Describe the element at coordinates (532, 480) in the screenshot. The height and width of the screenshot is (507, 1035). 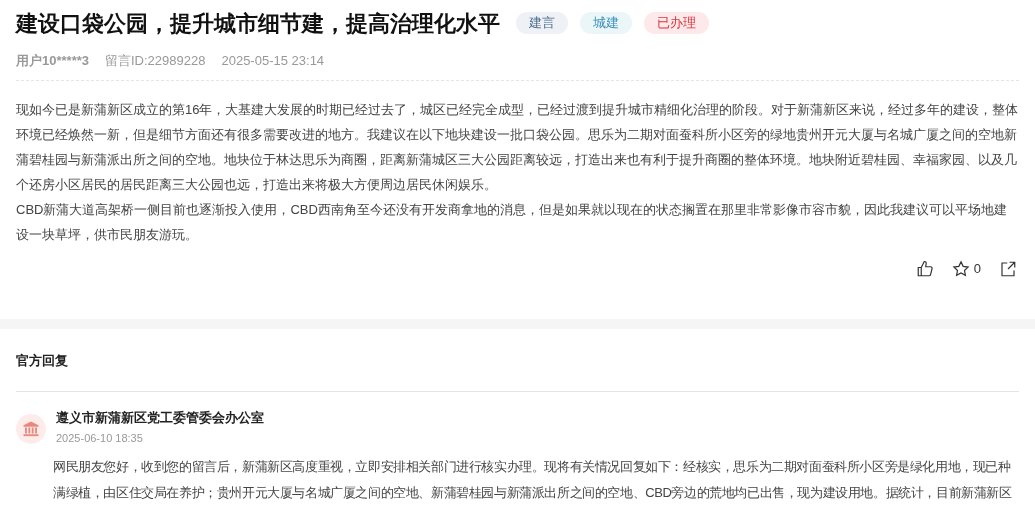
I see `reply-text: 网民朋友您好，收到您的留言后，新蒲新区高度重视，立即安排相关部门进行核实办理。现将有关情况回复如下：经核实，思乐为二期对面蚕科所小区旁是绿化用地，现已种满绿植，由区住交局在养护；贵州开元大厦与名城广厦之间的空地、新蒲碧桂园与新蒲派出所之间的空地、CBD旁边的荒地均已出售，现为建设用地。据统计，目前新蒲新区` at that location.